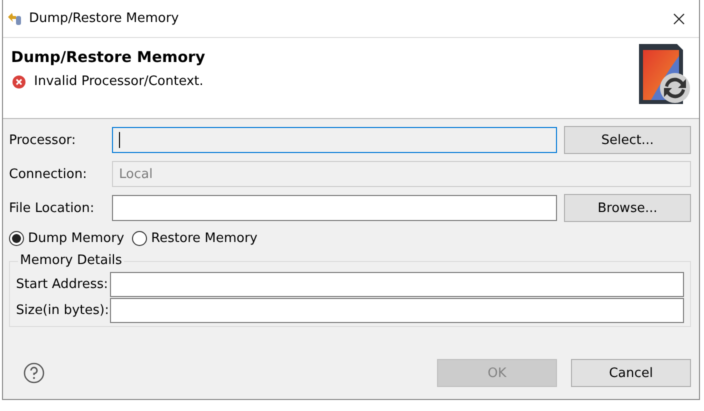 The height and width of the screenshot is (411, 704). Describe the element at coordinates (48, 174) in the screenshot. I see `field-label: Connection:` at that location.